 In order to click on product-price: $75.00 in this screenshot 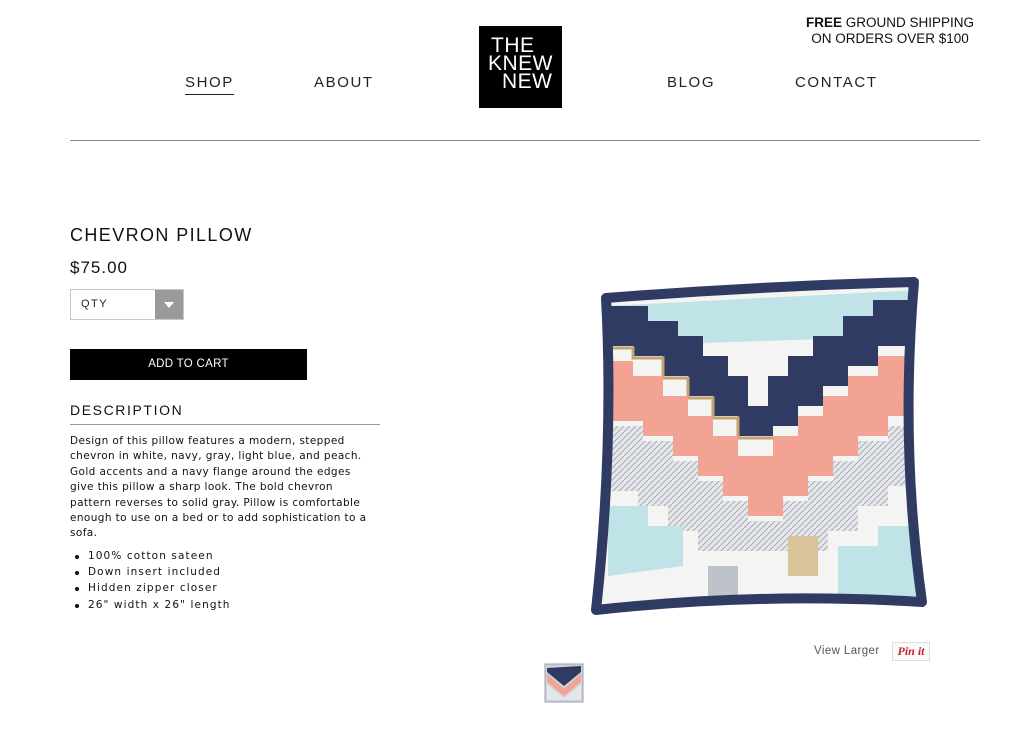, I will do `click(99, 267)`.